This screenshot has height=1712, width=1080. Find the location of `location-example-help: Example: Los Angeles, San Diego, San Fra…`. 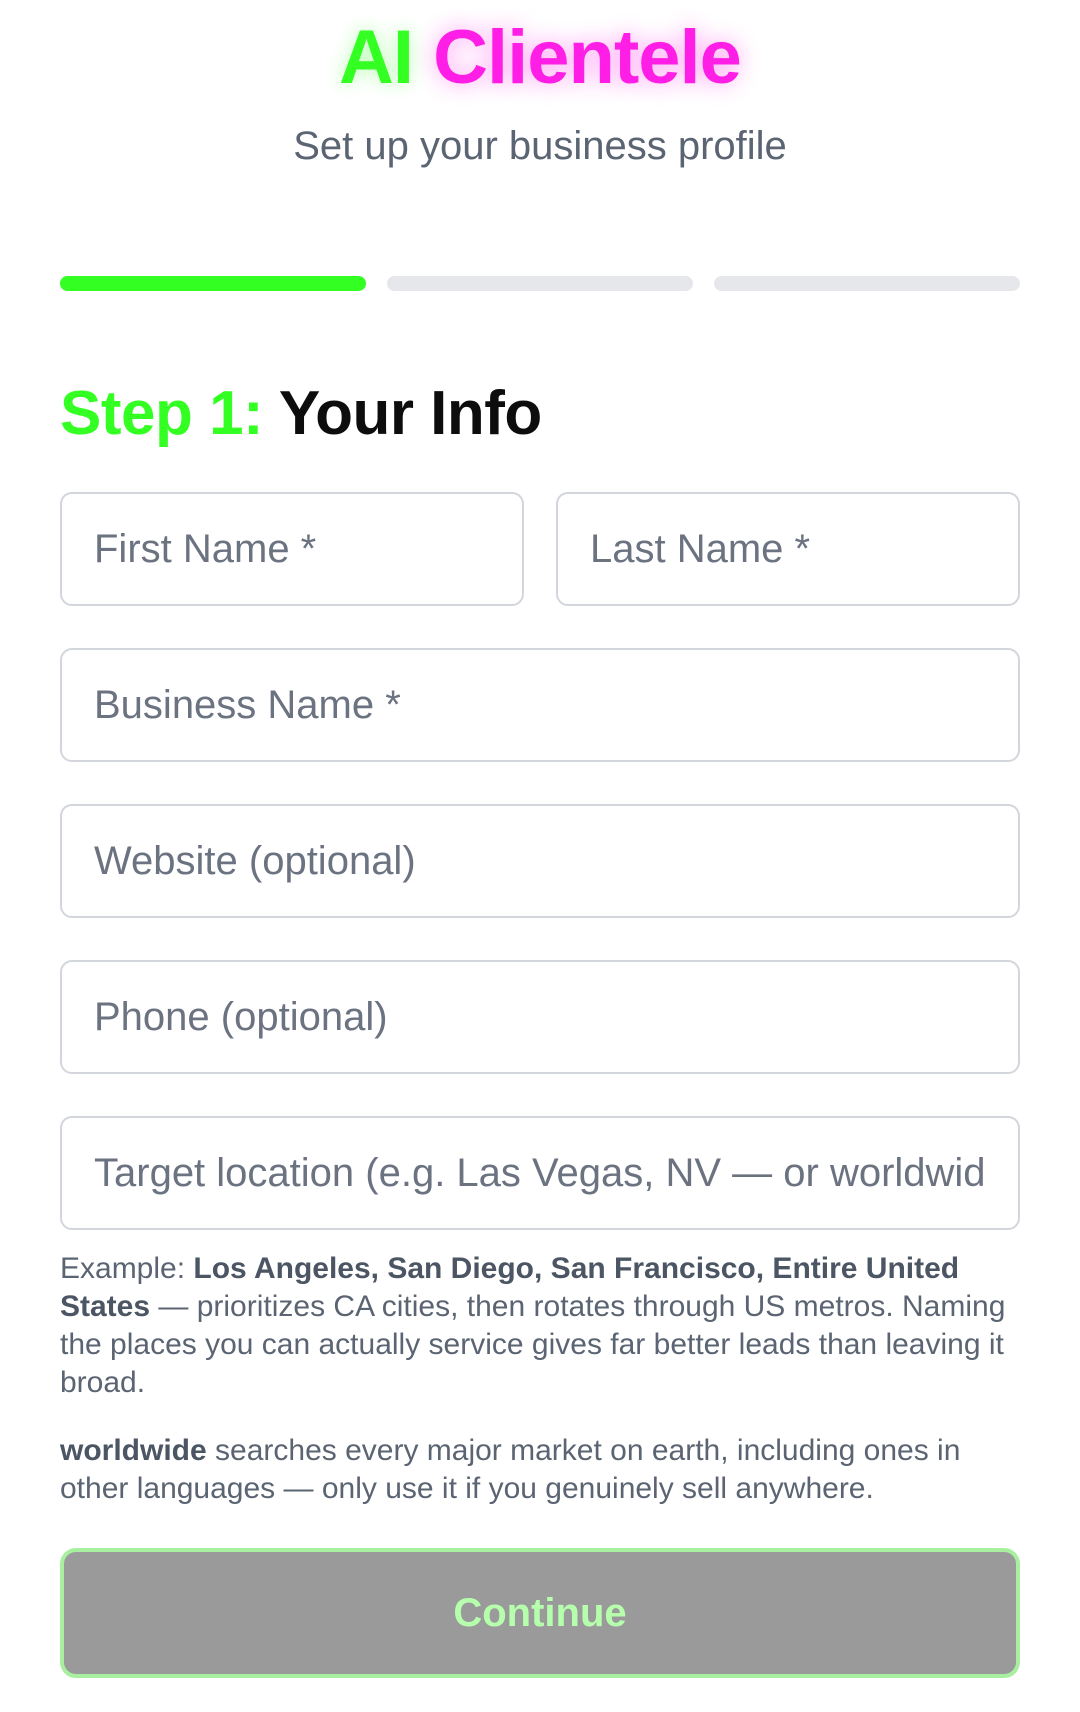

location-example-help: Example: Los Angeles, San Diego, San Fra… is located at coordinates (540, 1326).